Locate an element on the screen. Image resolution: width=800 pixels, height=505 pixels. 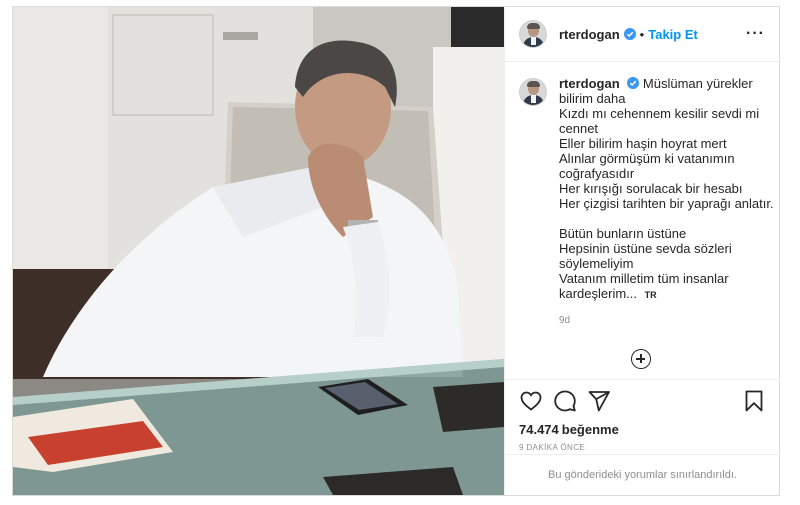
translate-badge: TR is located at coordinates (651, 295).